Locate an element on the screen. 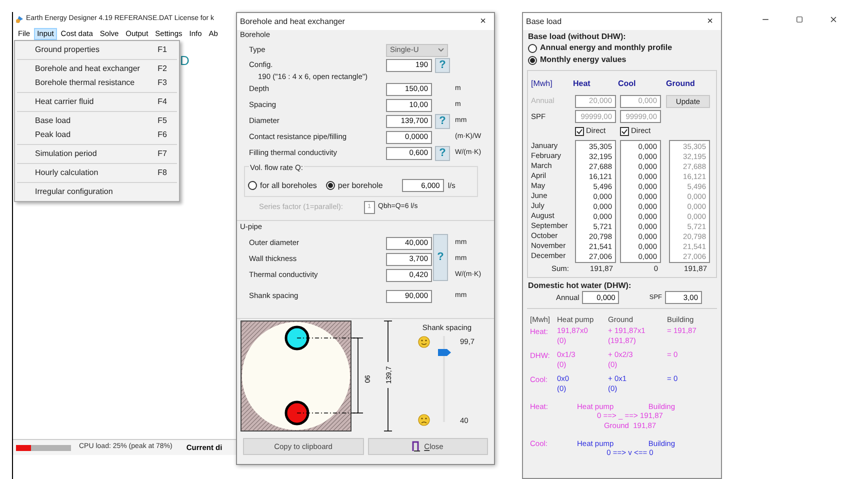 This screenshot has width=844, height=479. smiley-icon is located at coordinates (424, 342).